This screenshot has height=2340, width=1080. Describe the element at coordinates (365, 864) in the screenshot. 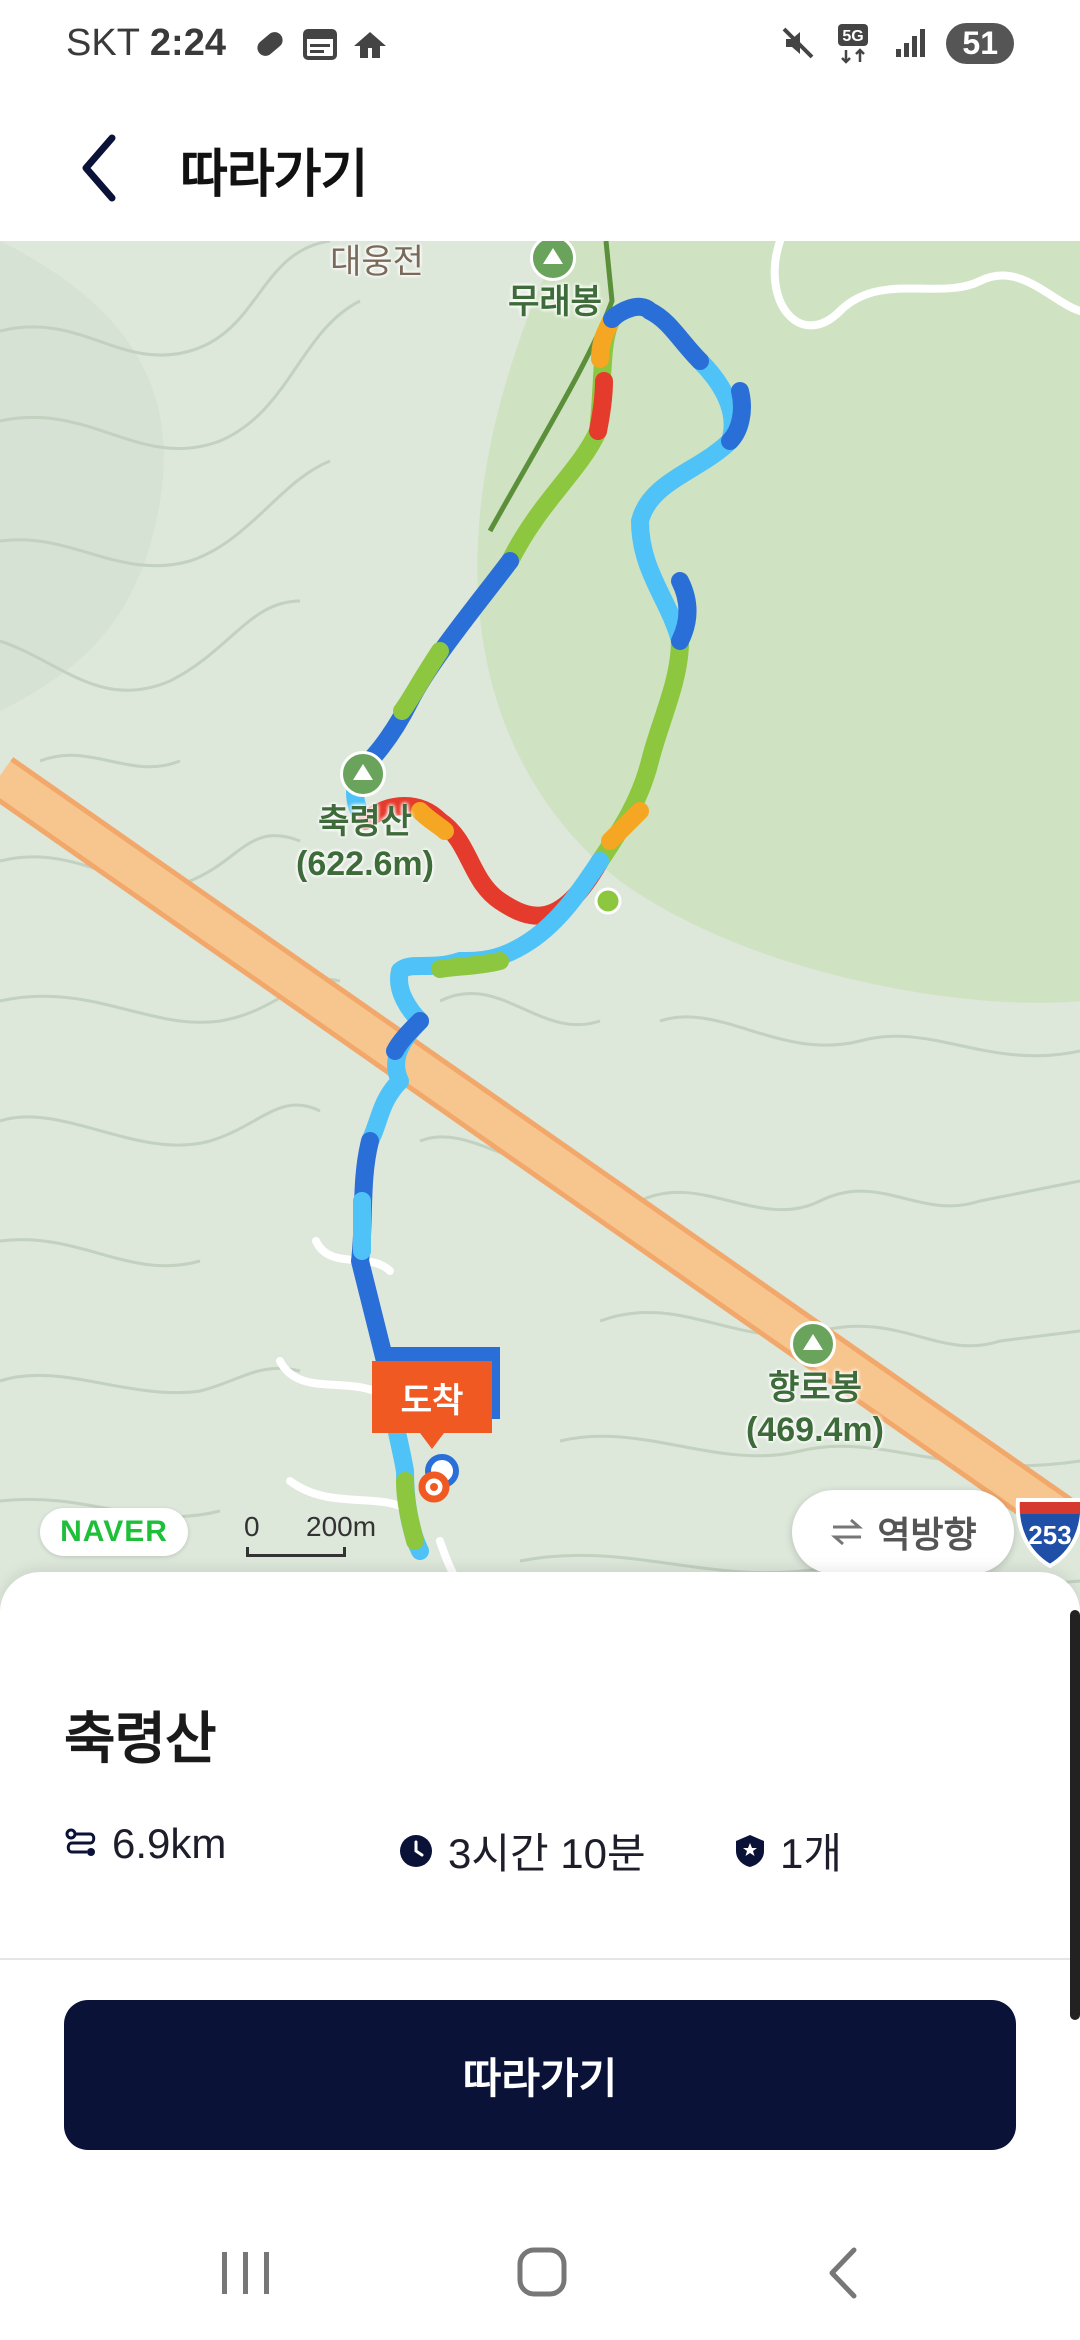

I see `peak-elevation: (622.6m)` at that location.